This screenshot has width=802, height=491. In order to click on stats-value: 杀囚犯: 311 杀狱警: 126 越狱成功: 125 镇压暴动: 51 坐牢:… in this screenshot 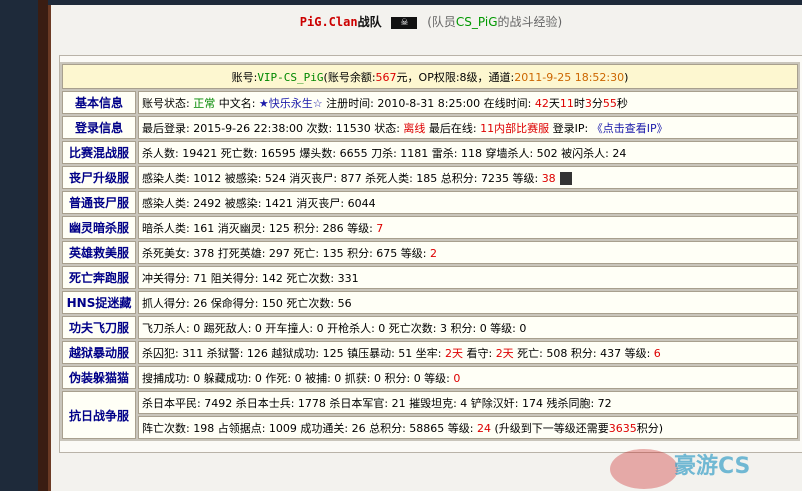, I will do `click(468, 352)`.